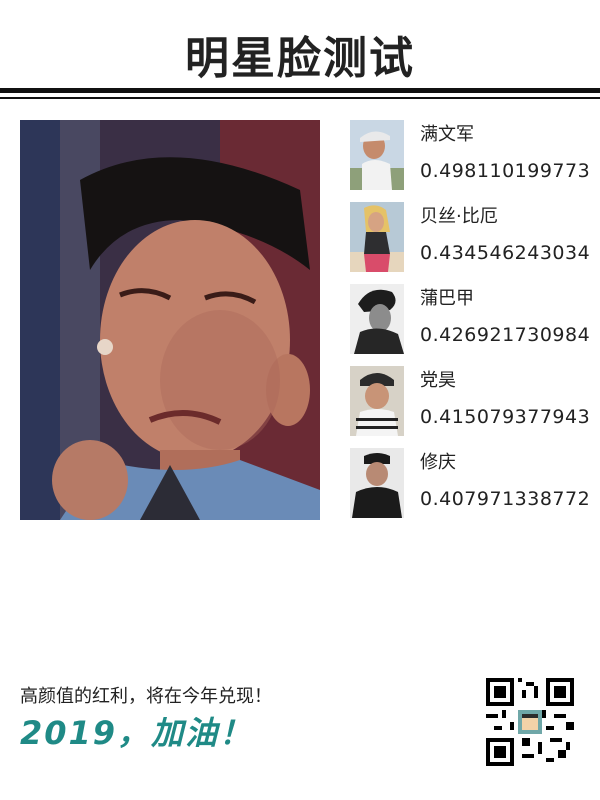 This screenshot has width=600, height=800. What do you see at coordinates (505, 253) in the screenshot?
I see `match-score: 0.434546243034` at bounding box center [505, 253].